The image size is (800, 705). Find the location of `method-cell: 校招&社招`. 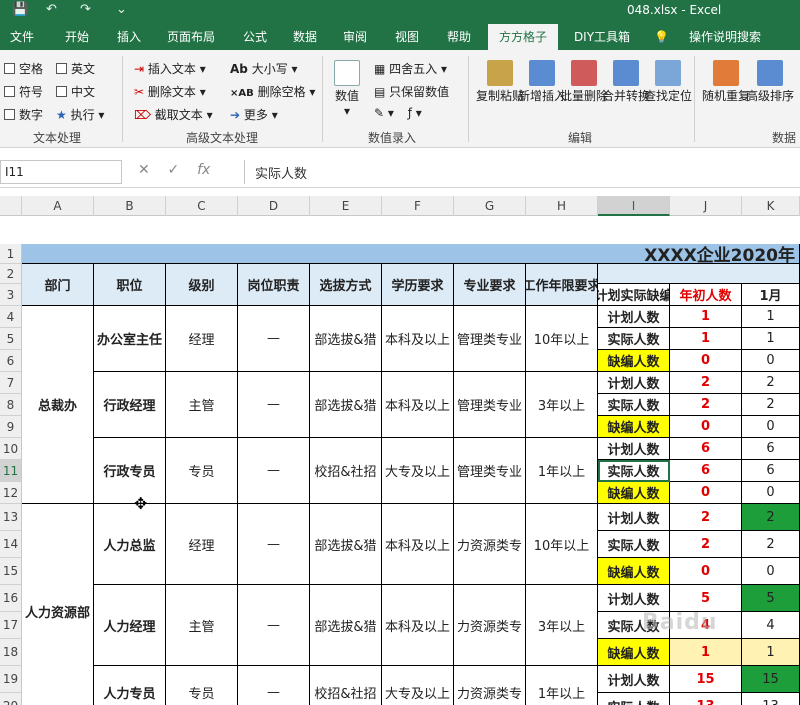

method-cell: 校招&社招 is located at coordinates (346, 471).